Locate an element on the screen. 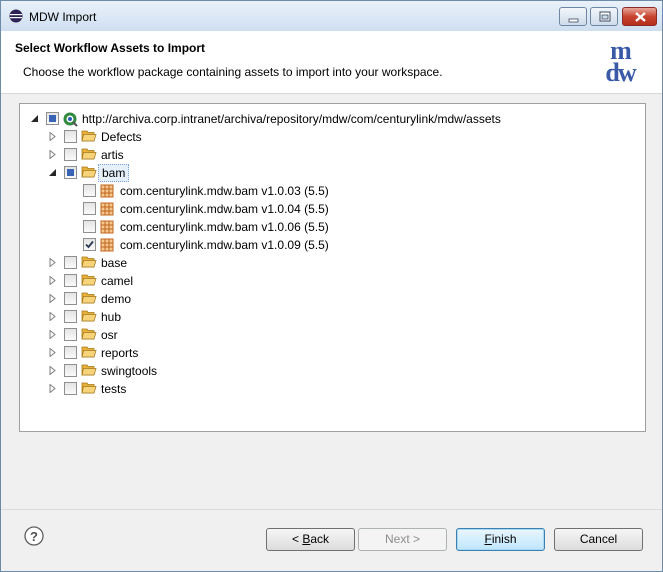  tree-item-label: base is located at coordinates (114, 263).